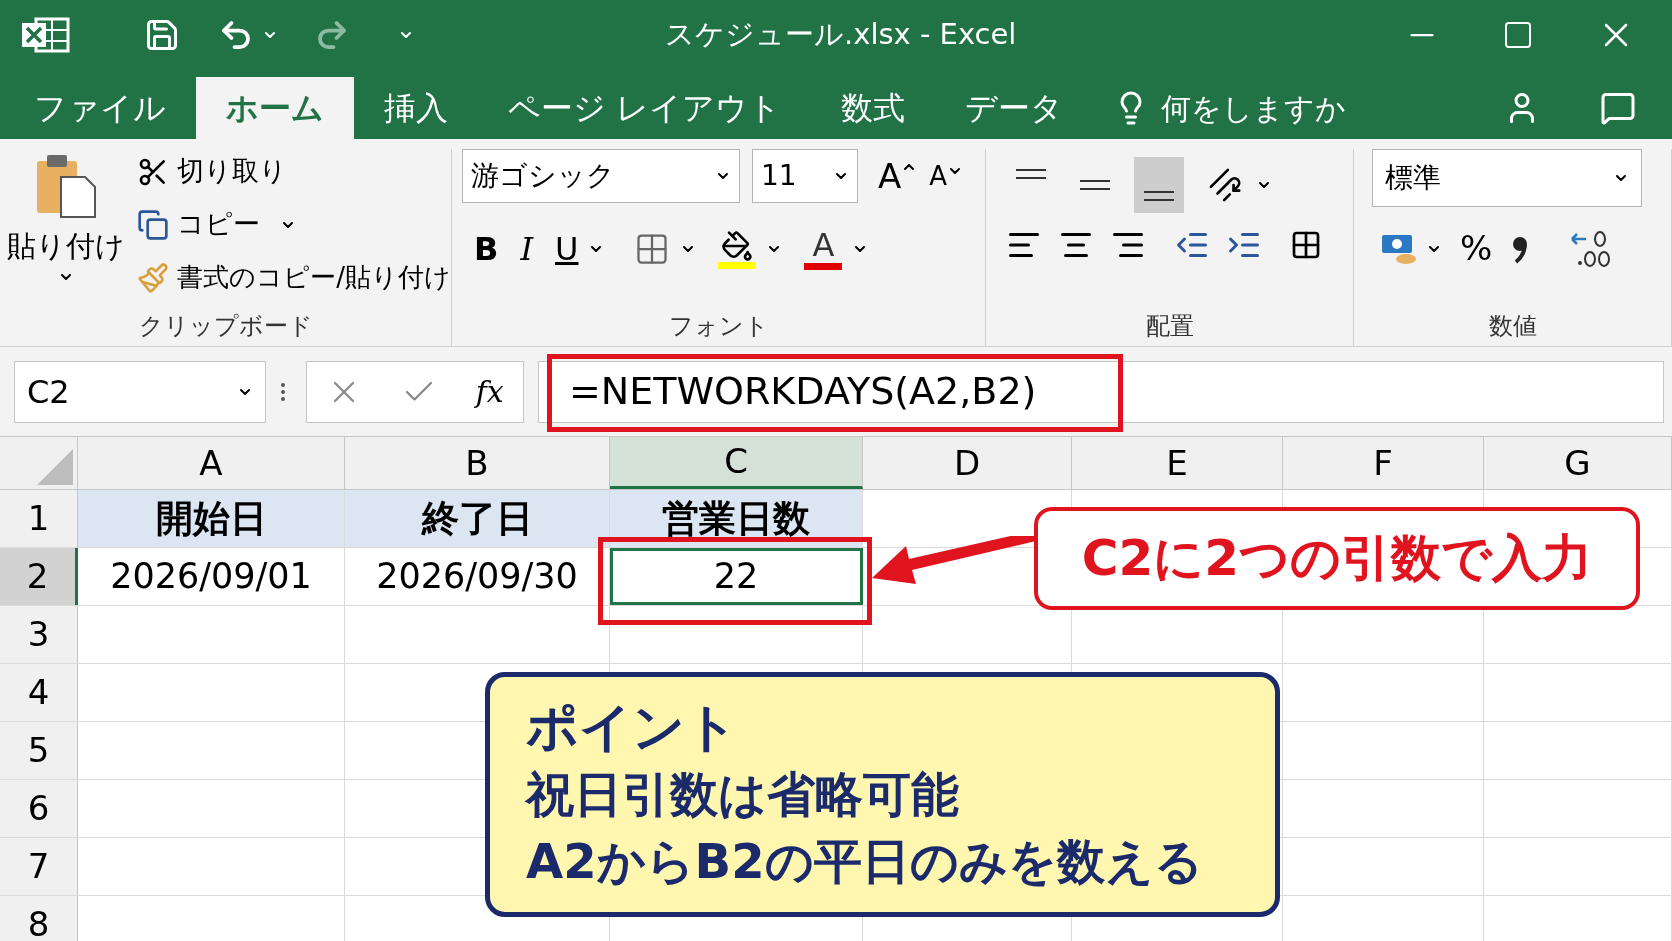  I want to click on fill-color-button, so click(737, 249).